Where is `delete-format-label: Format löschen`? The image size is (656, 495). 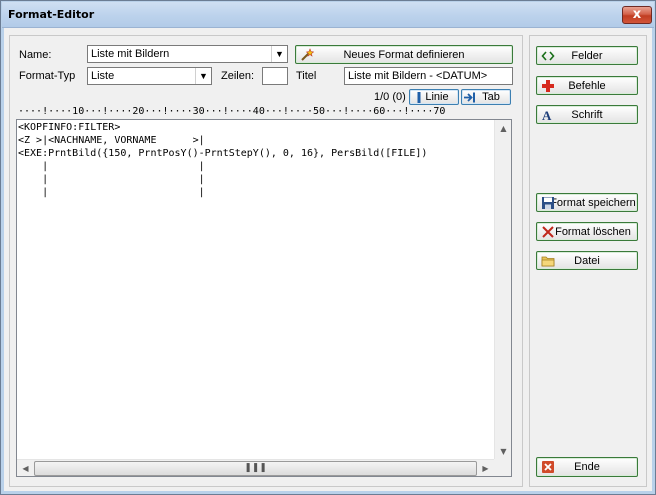
delete-format-label: Format löschen is located at coordinates (593, 231).